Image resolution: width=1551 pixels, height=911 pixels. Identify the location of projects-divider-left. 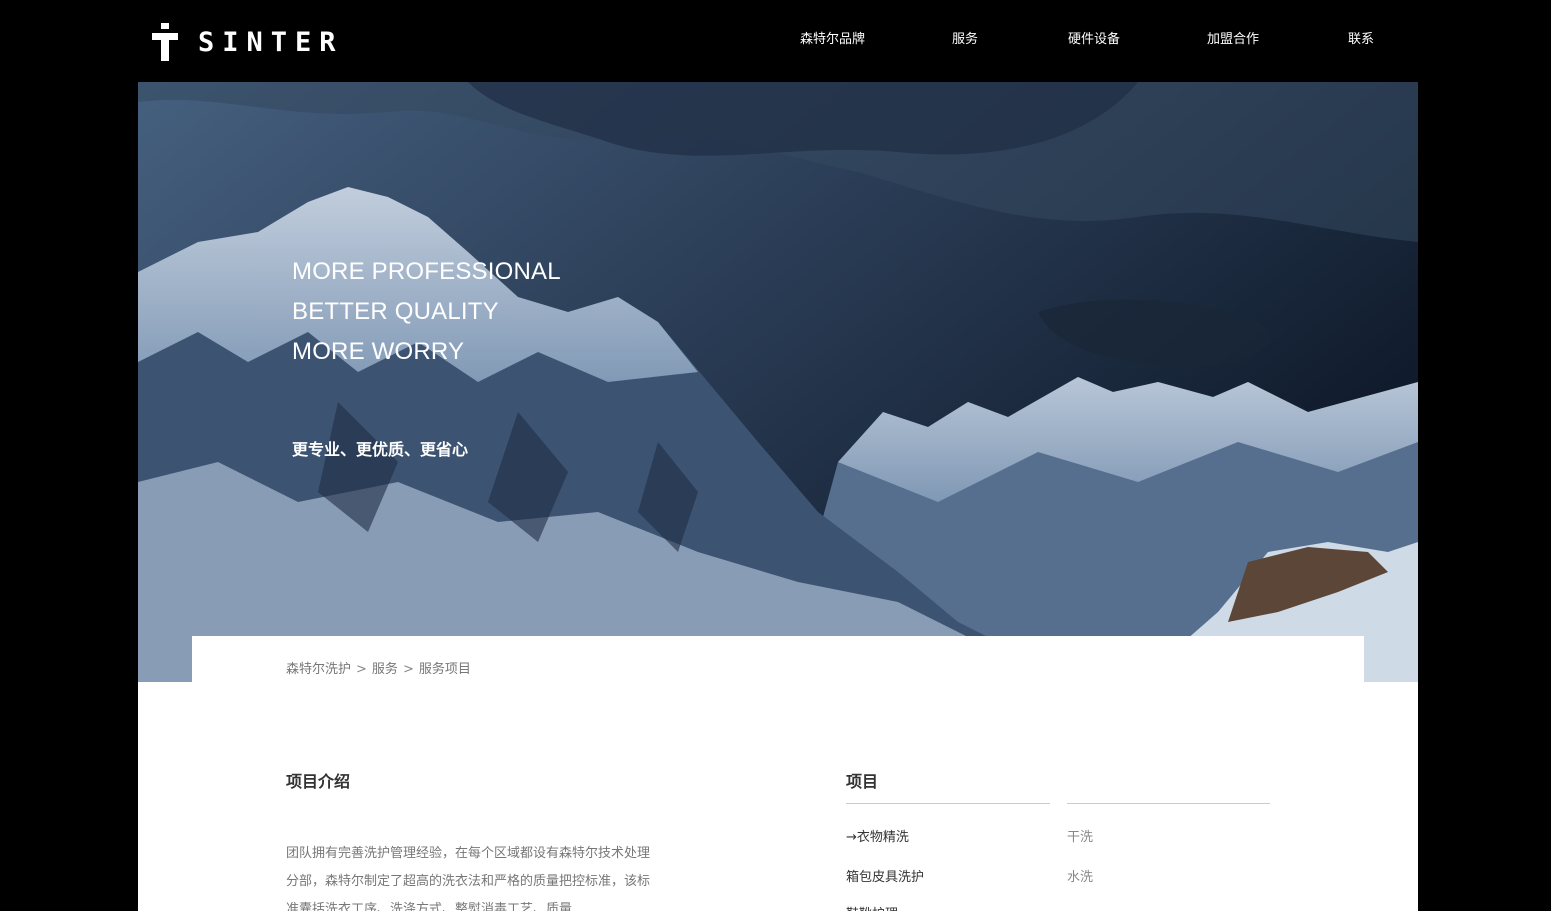
(948, 803).